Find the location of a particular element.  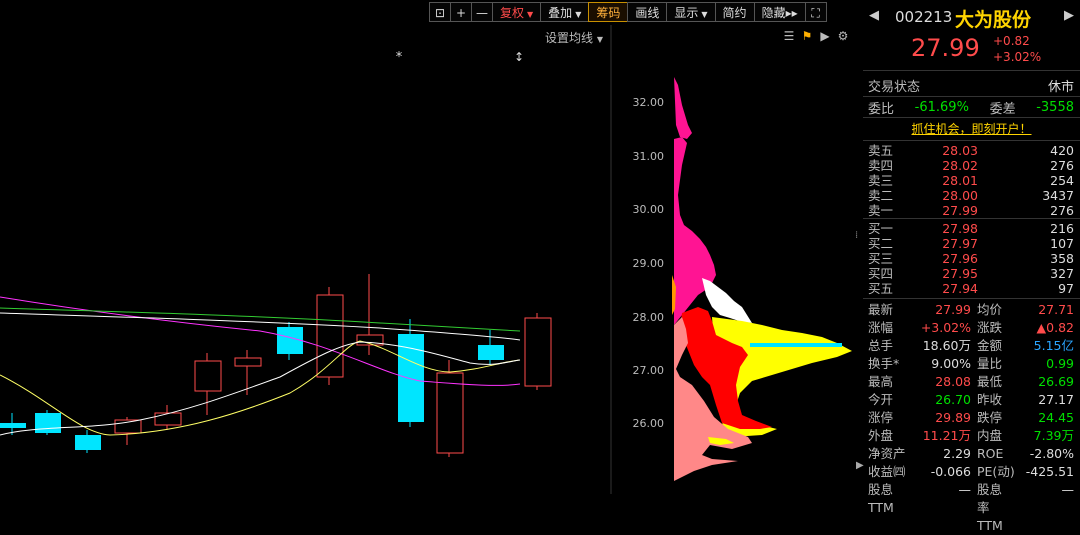

price-tick-label: 30.00 is located at coordinates (649, 209).